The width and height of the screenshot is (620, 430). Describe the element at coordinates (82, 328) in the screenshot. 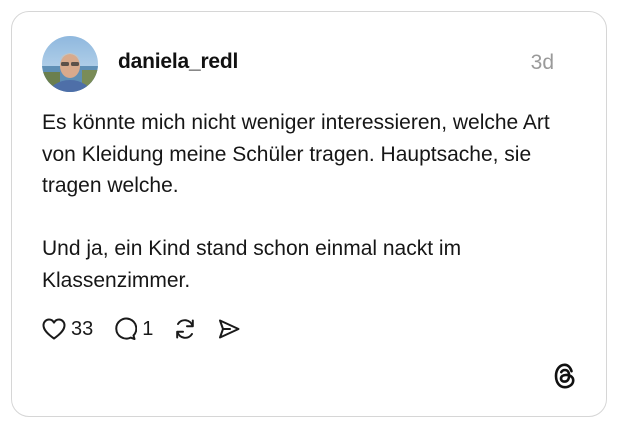

I see `like-count: 33` at that location.